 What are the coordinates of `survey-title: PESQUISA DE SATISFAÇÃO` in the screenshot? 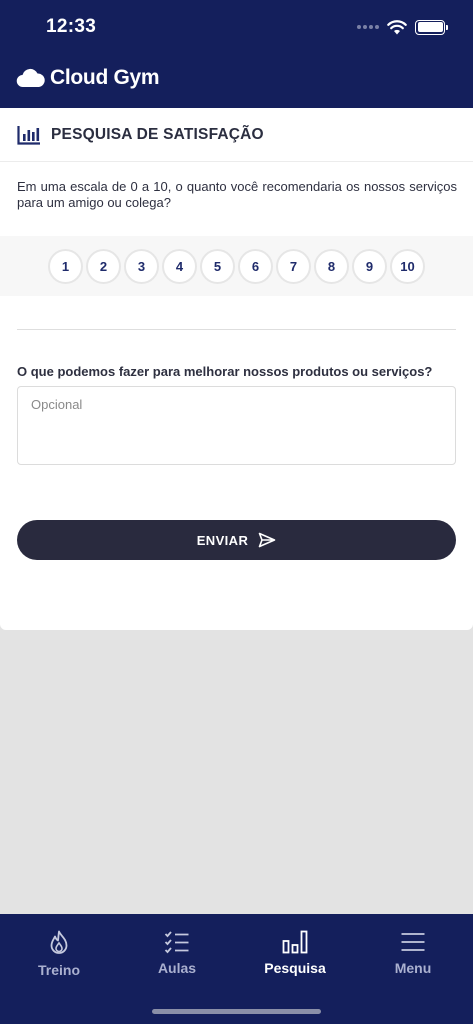 It's located at (157, 134).